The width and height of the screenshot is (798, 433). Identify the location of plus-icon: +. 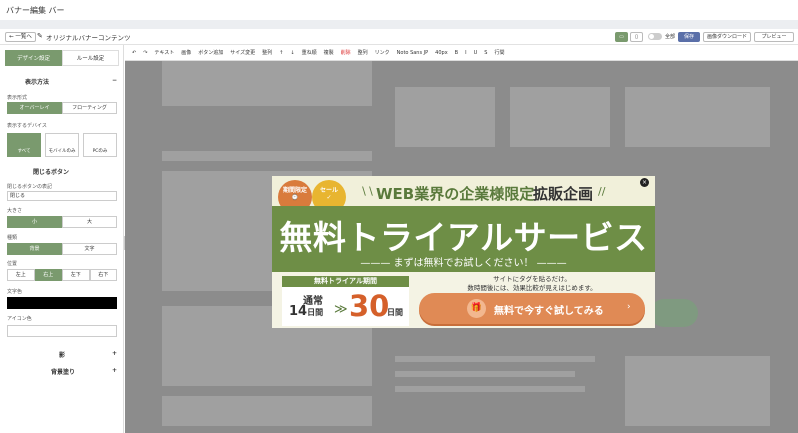
(114, 353).